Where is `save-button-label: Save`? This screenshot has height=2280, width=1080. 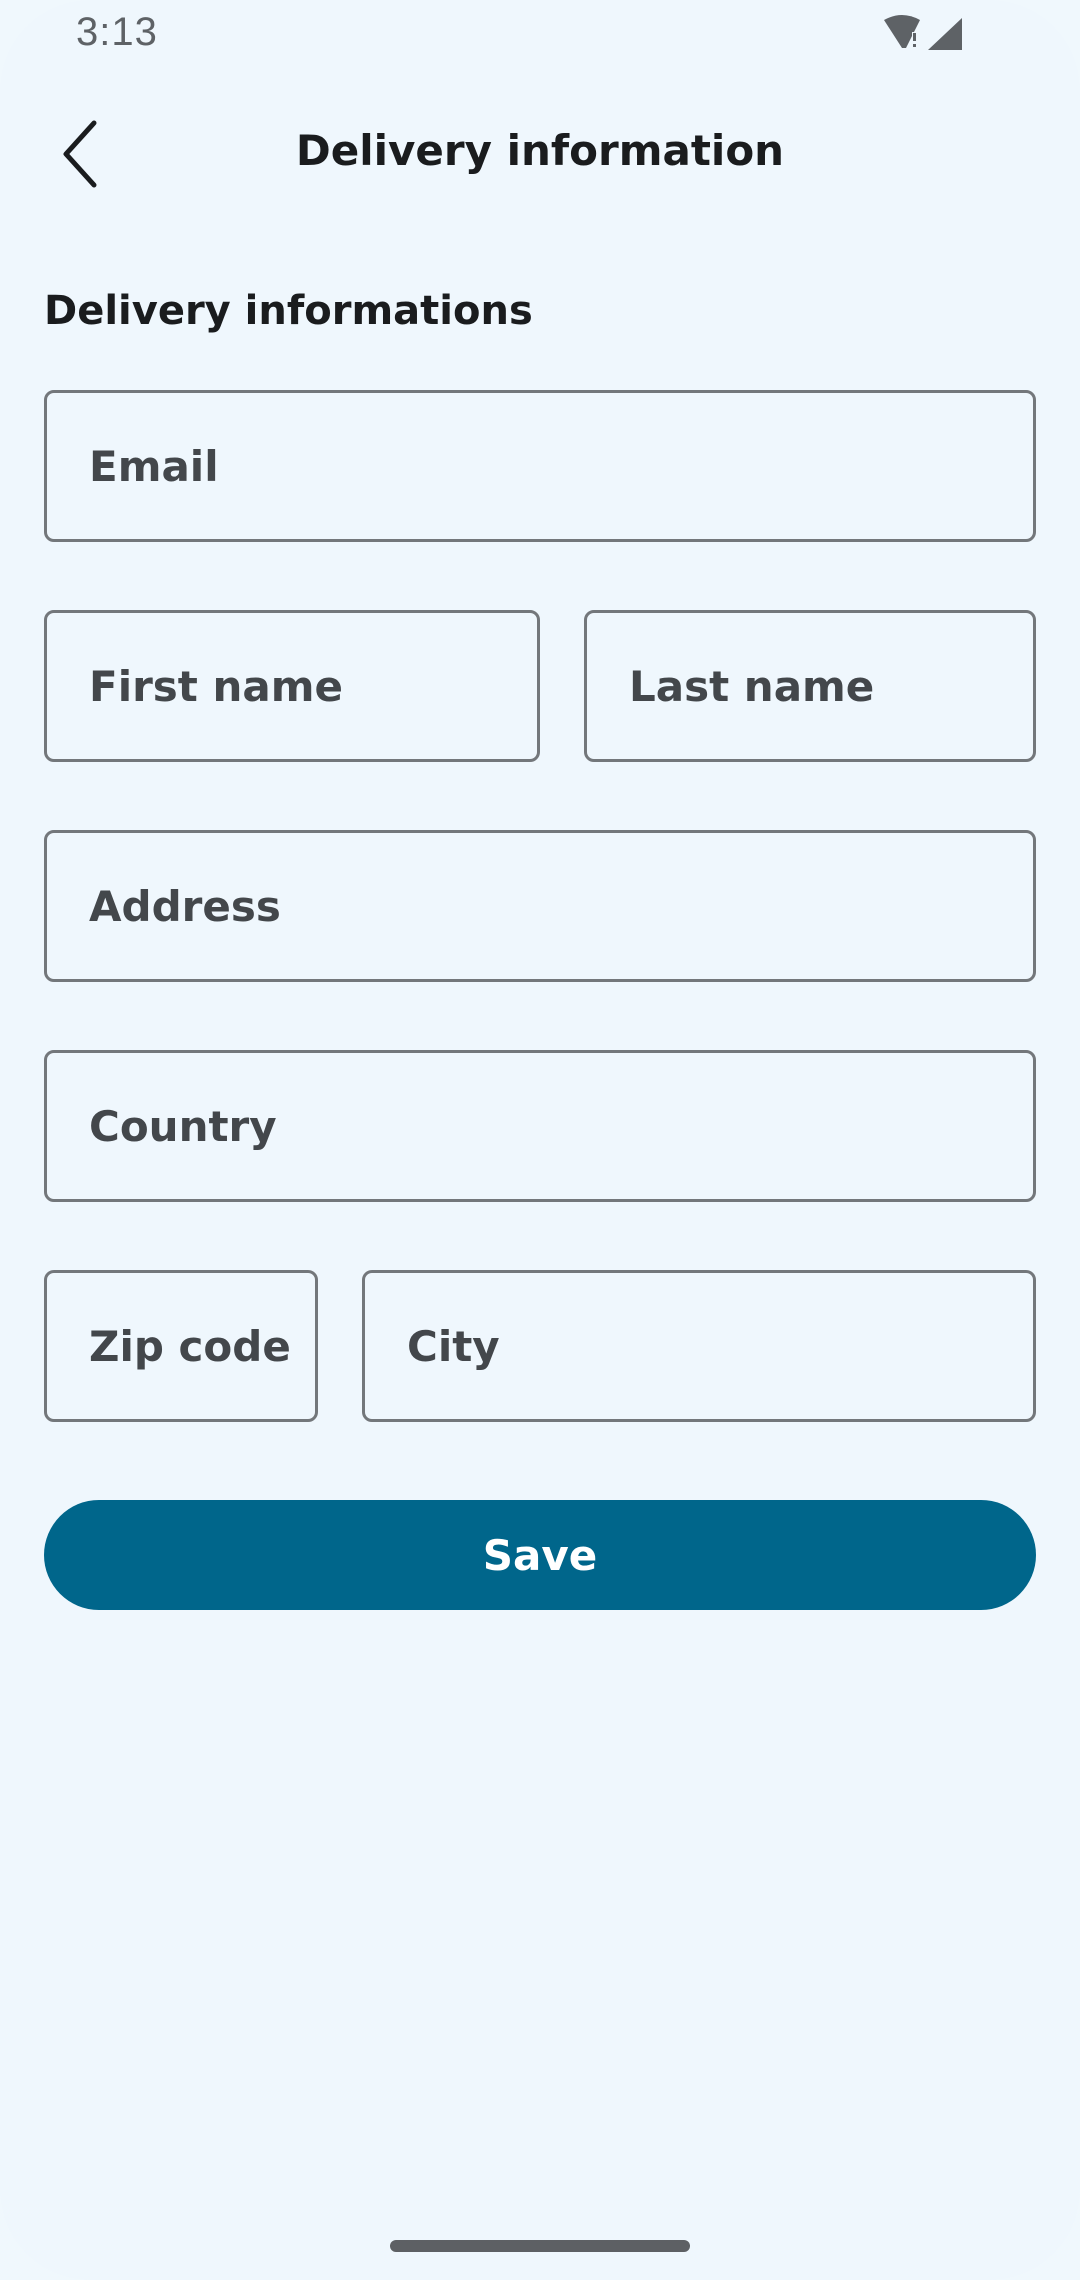
save-button-label: Save is located at coordinates (540, 1555).